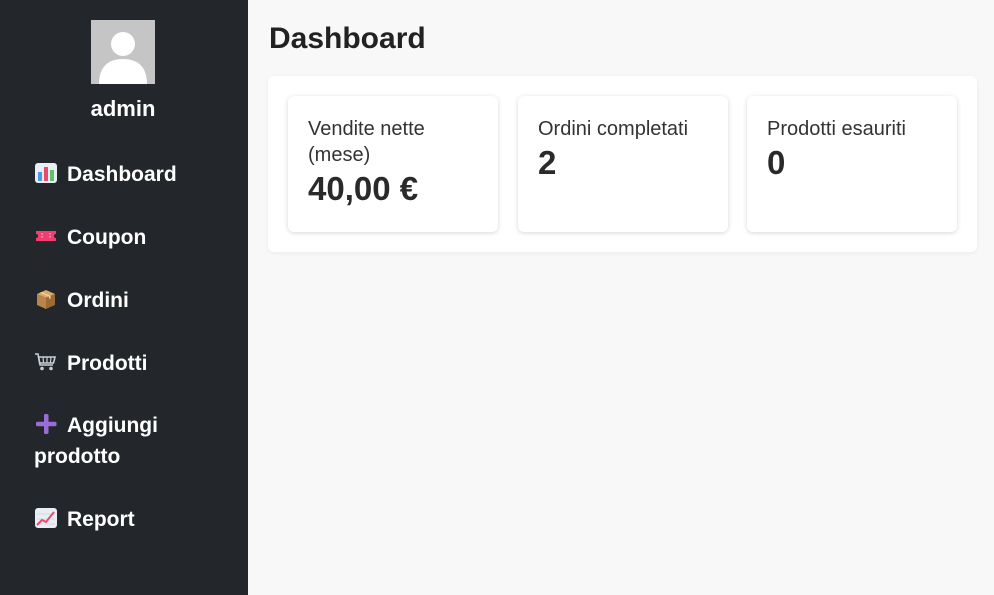  I want to click on stat-card-label: Prodotti esauriti, so click(836, 129).